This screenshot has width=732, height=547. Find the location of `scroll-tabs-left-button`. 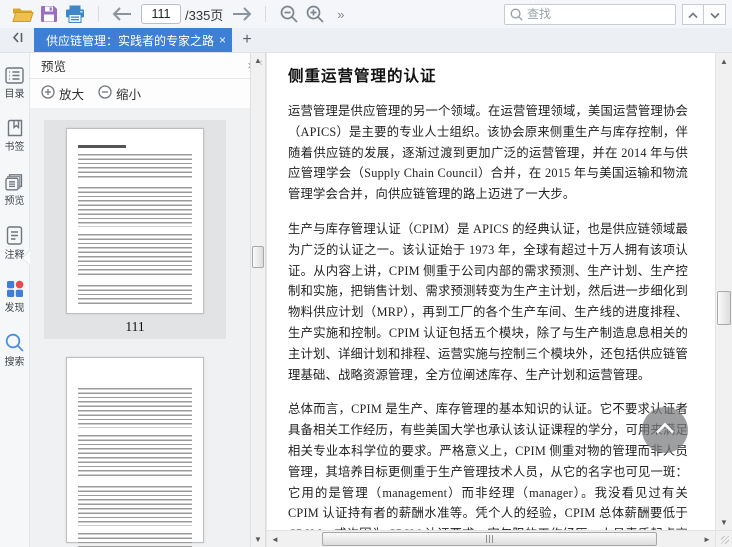

scroll-tabs-left-button is located at coordinates (17, 40).